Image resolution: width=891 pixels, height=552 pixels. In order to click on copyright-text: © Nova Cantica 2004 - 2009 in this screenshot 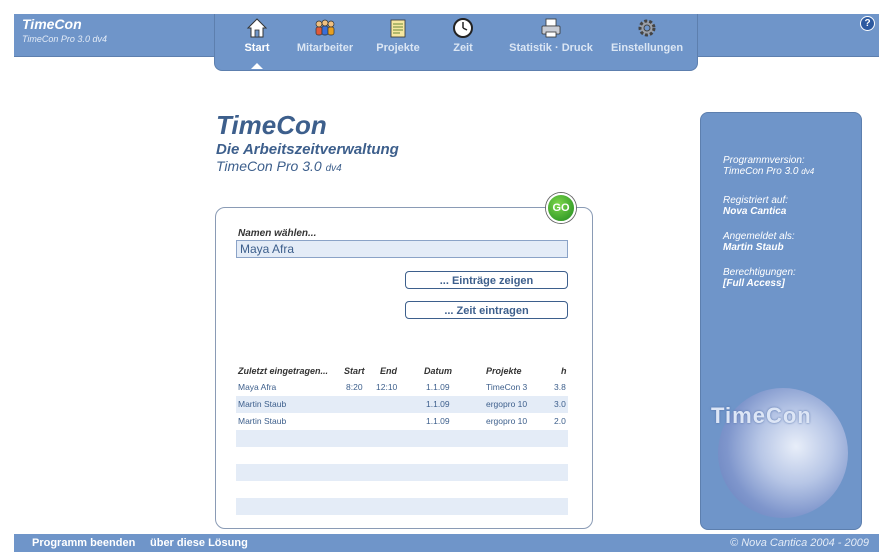, I will do `click(799, 543)`.